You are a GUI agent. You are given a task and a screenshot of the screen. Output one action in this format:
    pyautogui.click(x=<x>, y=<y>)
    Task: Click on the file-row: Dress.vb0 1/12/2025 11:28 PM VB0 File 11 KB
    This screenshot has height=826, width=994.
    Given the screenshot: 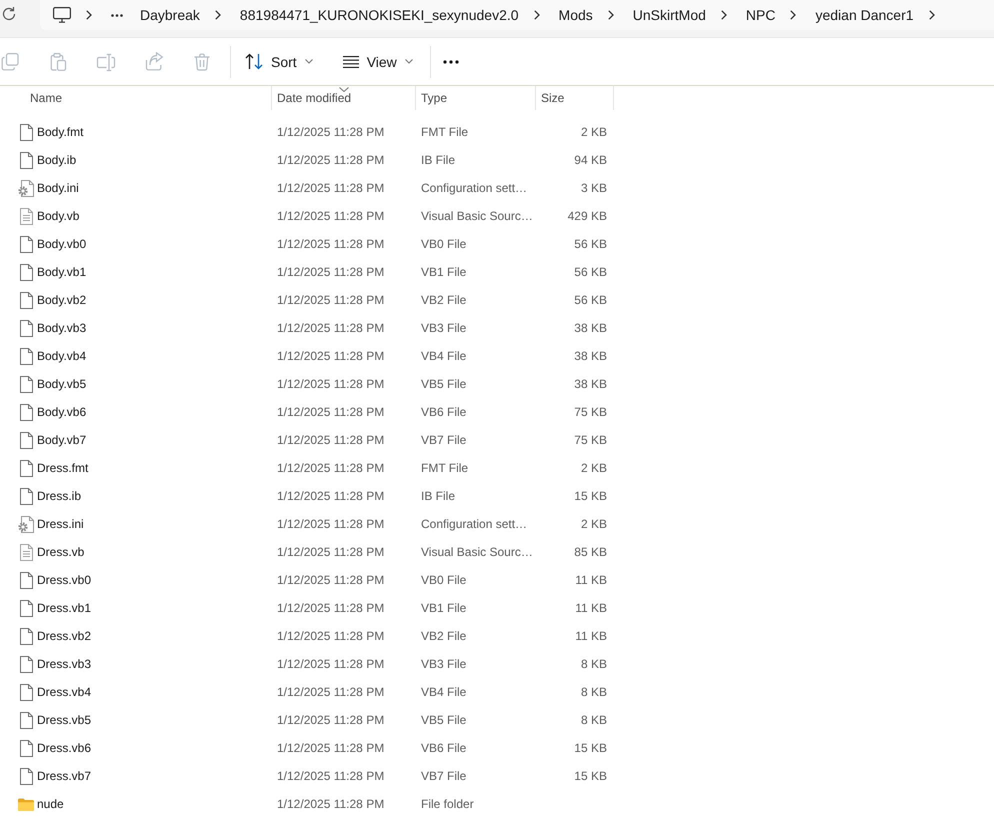 What is the action you would take?
    pyautogui.click(x=497, y=580)
    